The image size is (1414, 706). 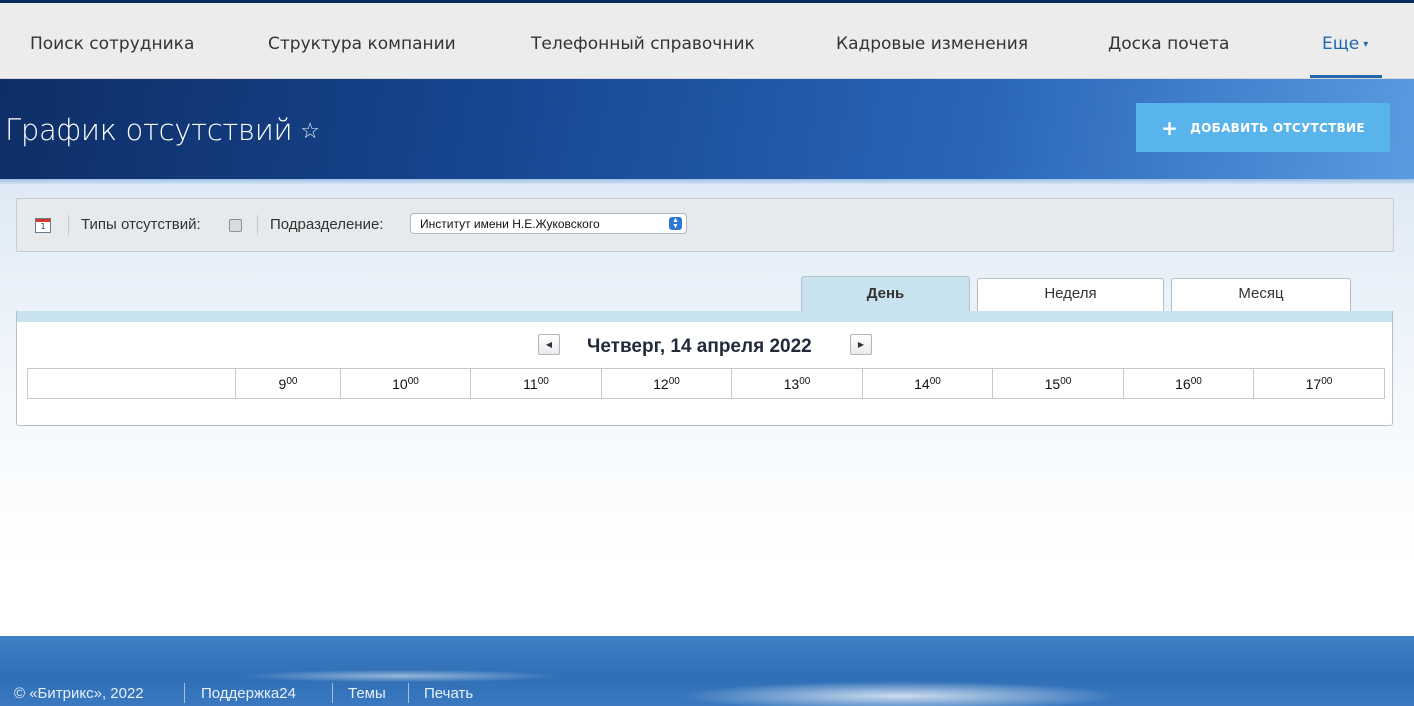 What do you see at coordinates (1346, 76) in the screenshot?
I see `nav-active-underline` at bounding box center [1346, 76].